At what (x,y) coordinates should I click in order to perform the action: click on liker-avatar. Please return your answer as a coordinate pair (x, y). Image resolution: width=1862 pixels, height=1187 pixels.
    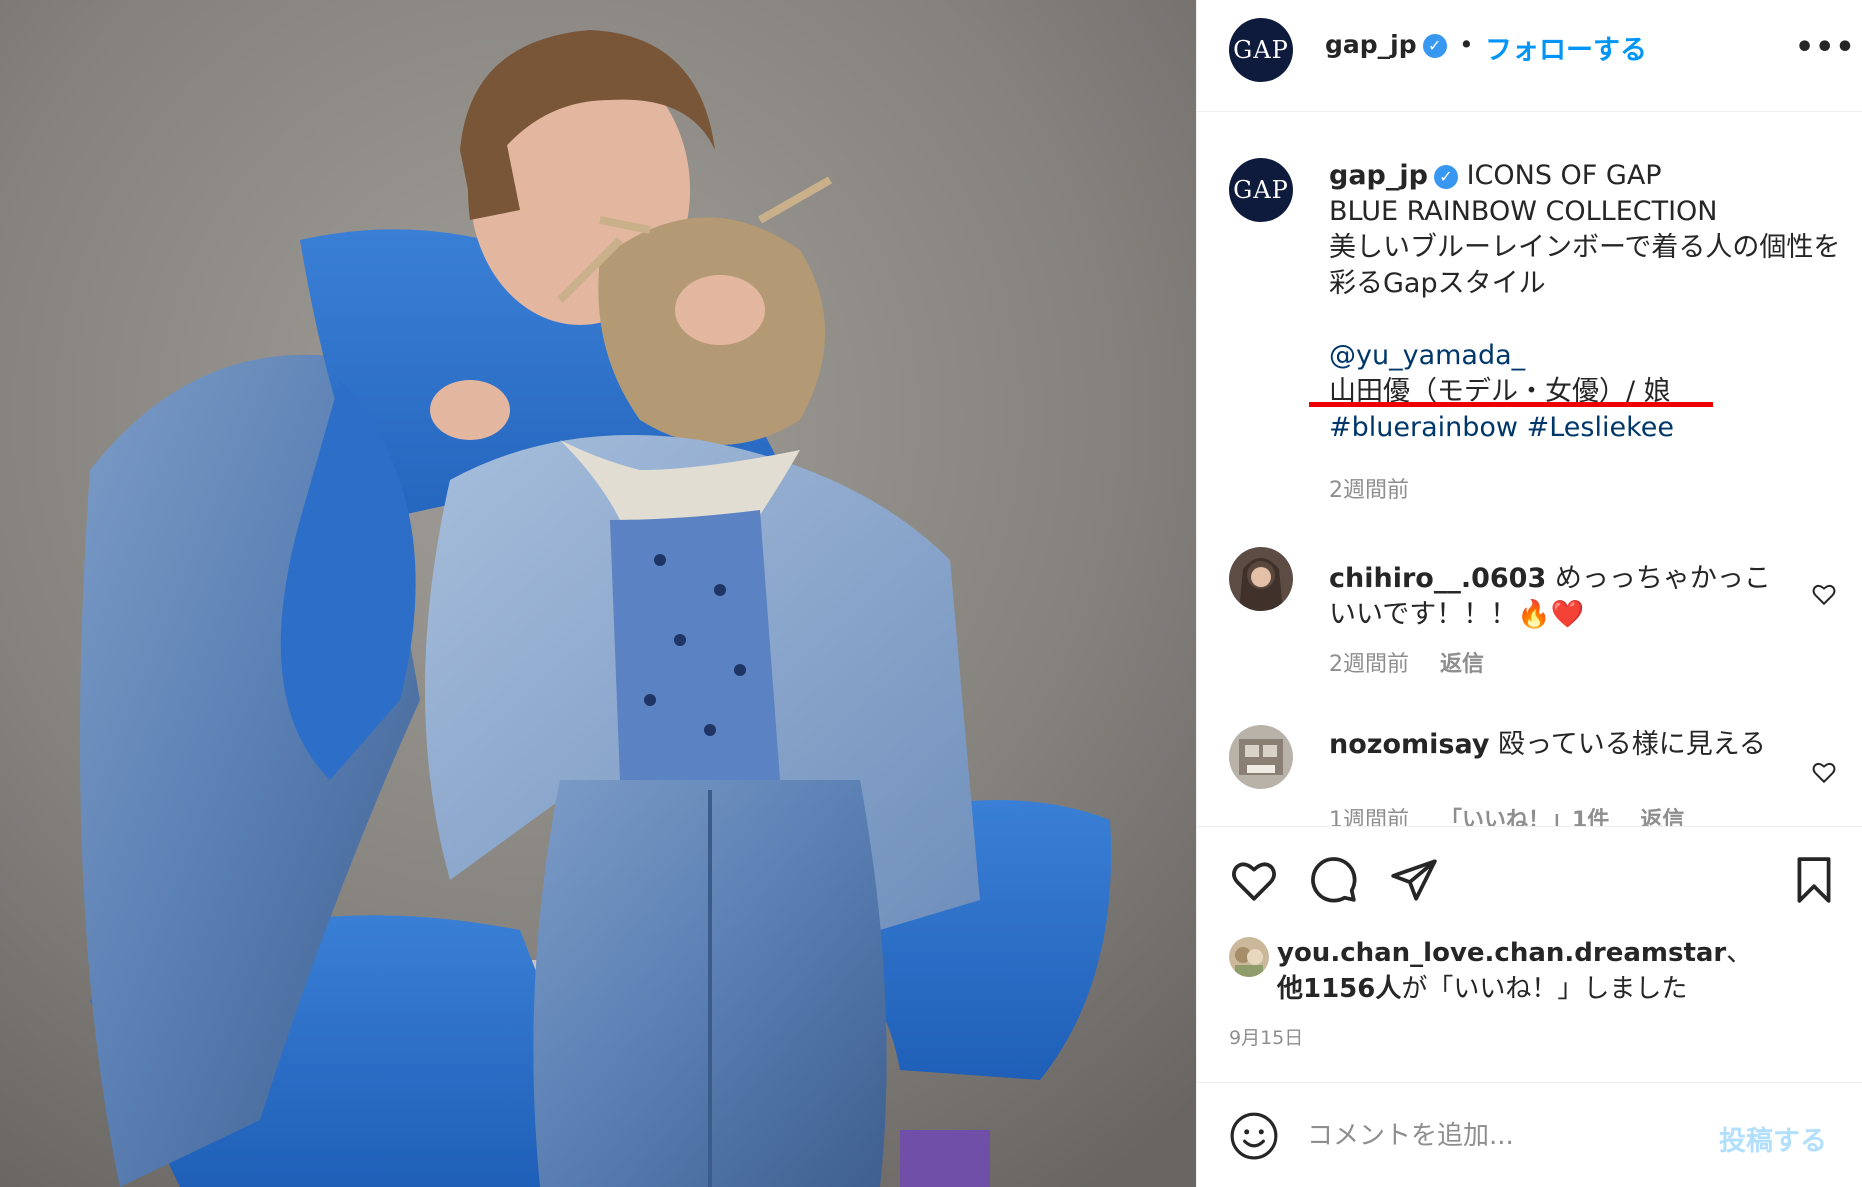
    Looking at the image, I should click on (1249, 957).